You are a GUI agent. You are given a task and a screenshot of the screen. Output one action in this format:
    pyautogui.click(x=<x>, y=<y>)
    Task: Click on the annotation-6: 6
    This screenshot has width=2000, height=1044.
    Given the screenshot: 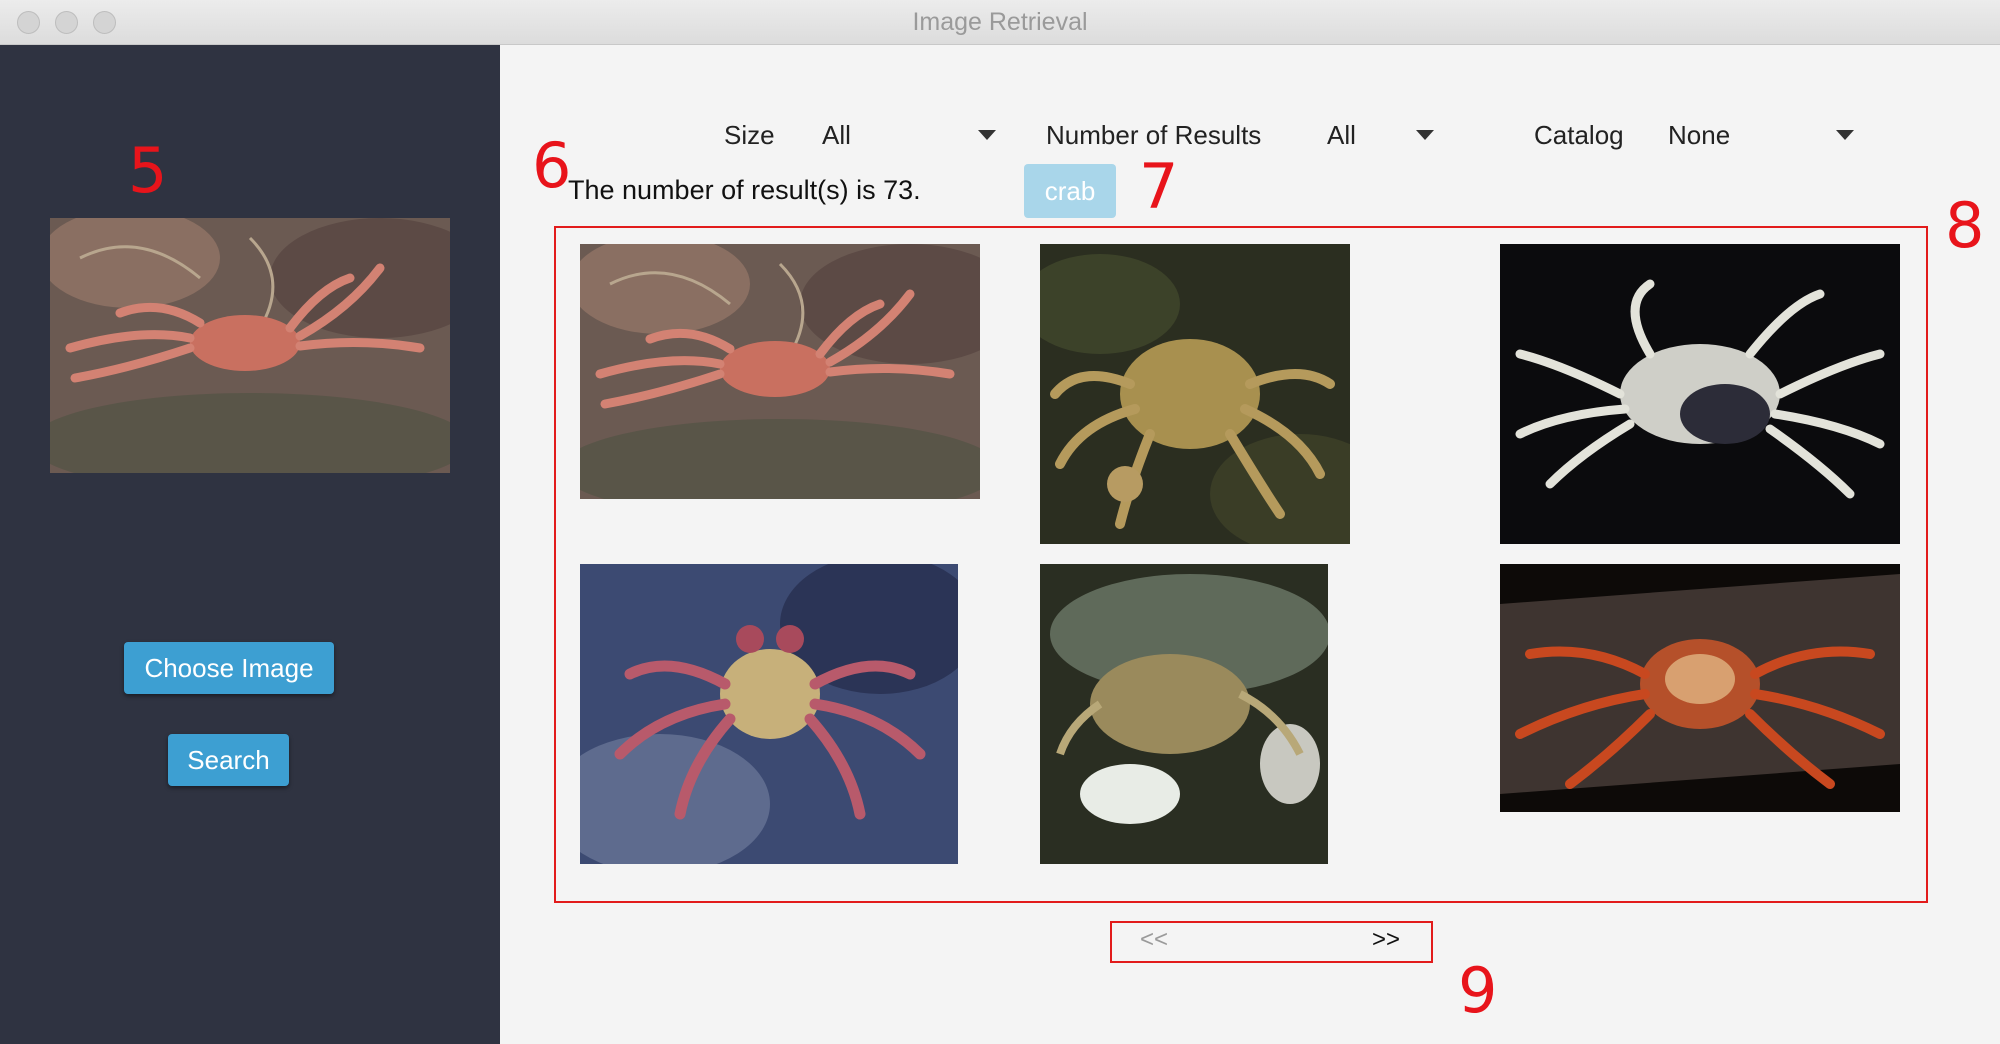 What is the action you would take?
    pyautogui.click(x=552, y=165)
    